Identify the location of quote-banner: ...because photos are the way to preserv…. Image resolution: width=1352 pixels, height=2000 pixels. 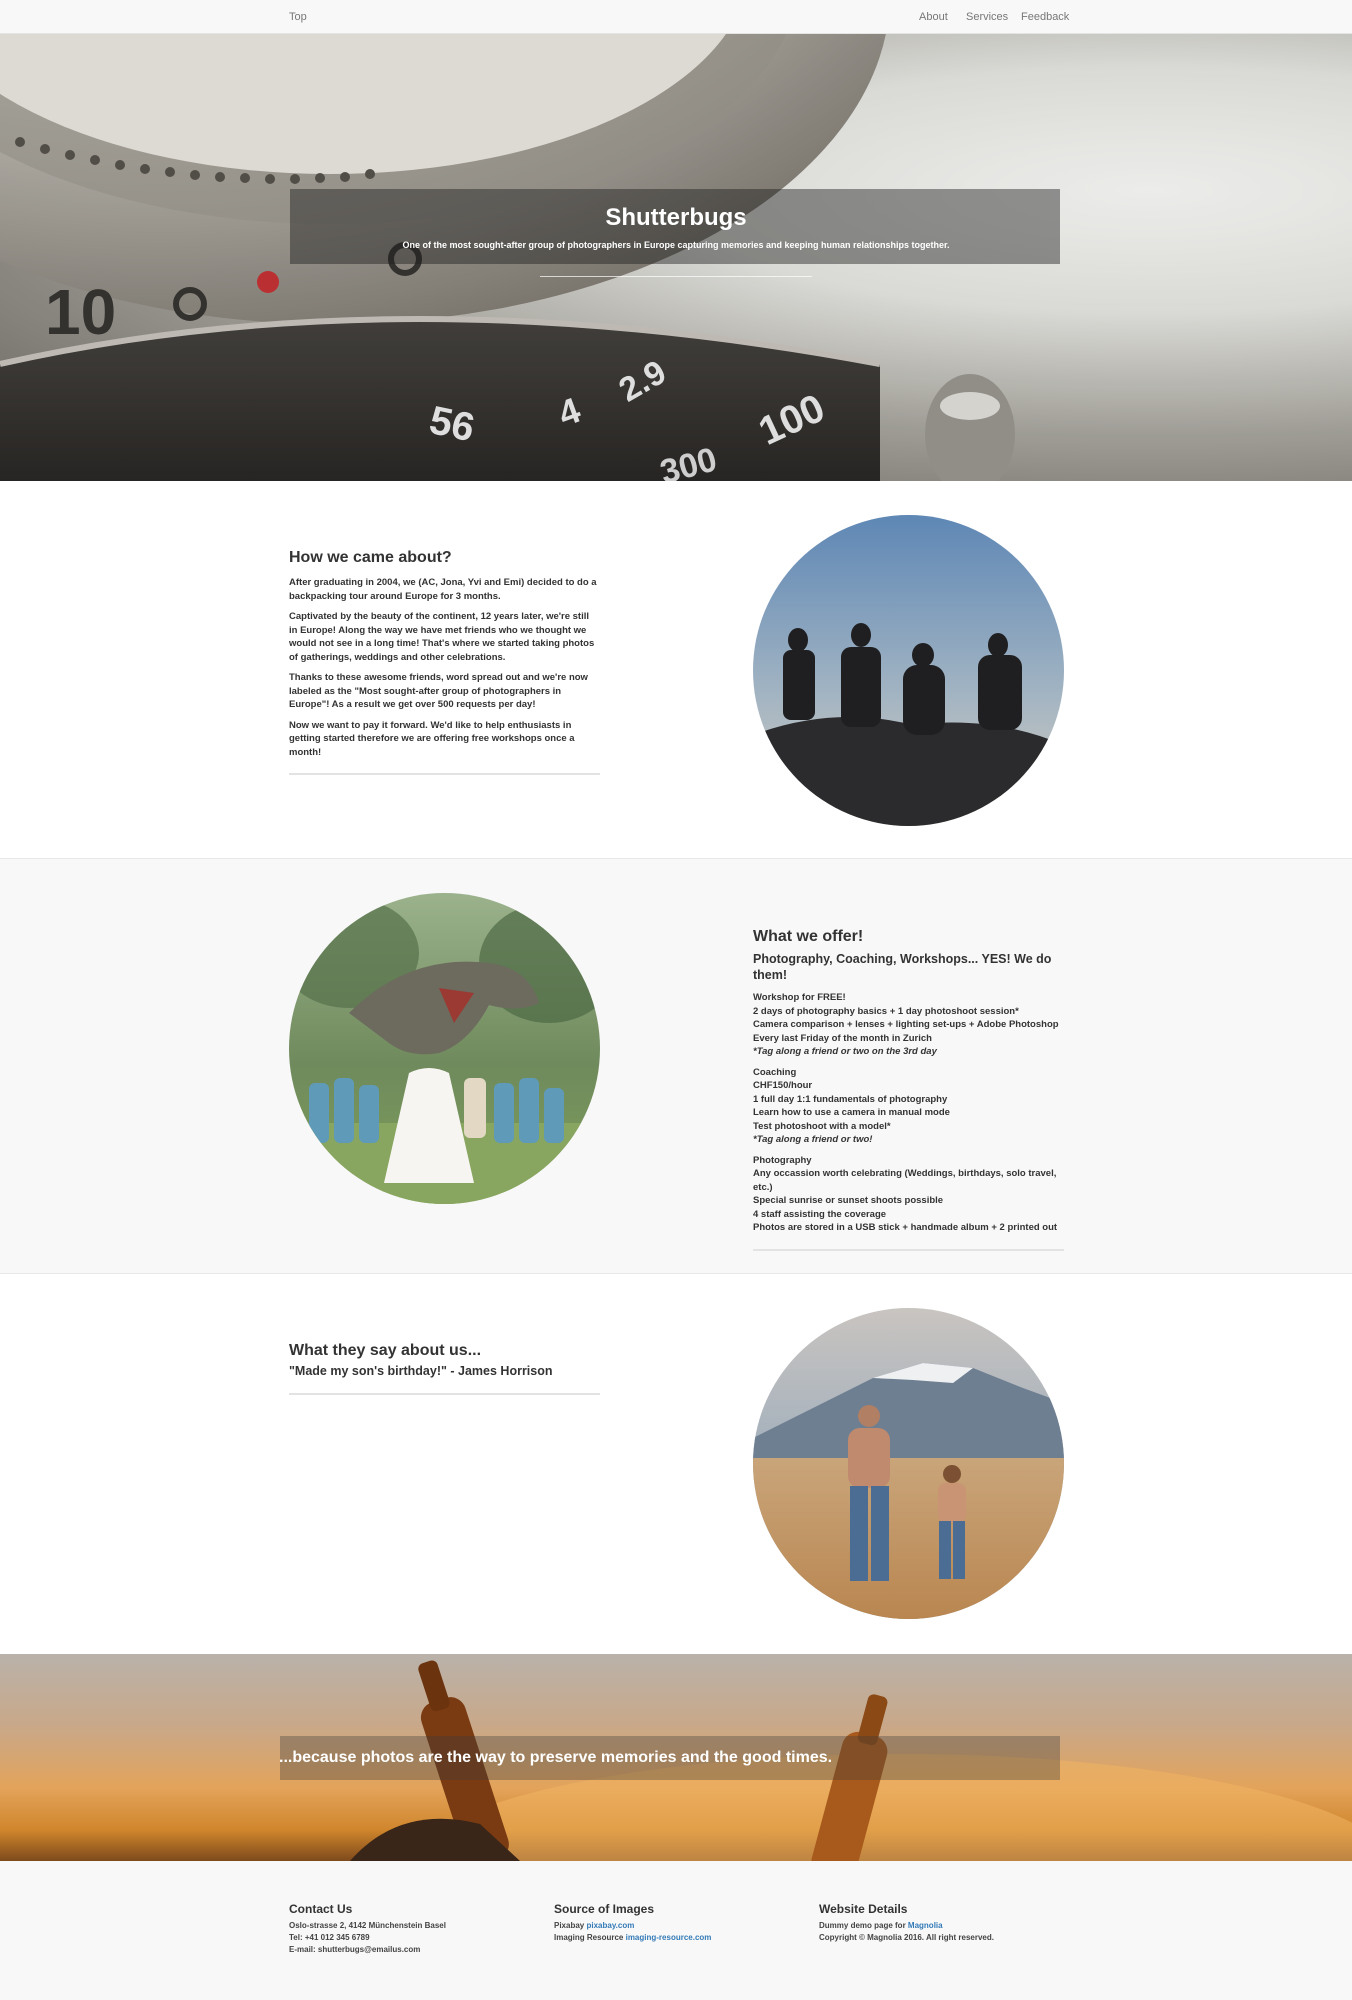
(676, 1757).